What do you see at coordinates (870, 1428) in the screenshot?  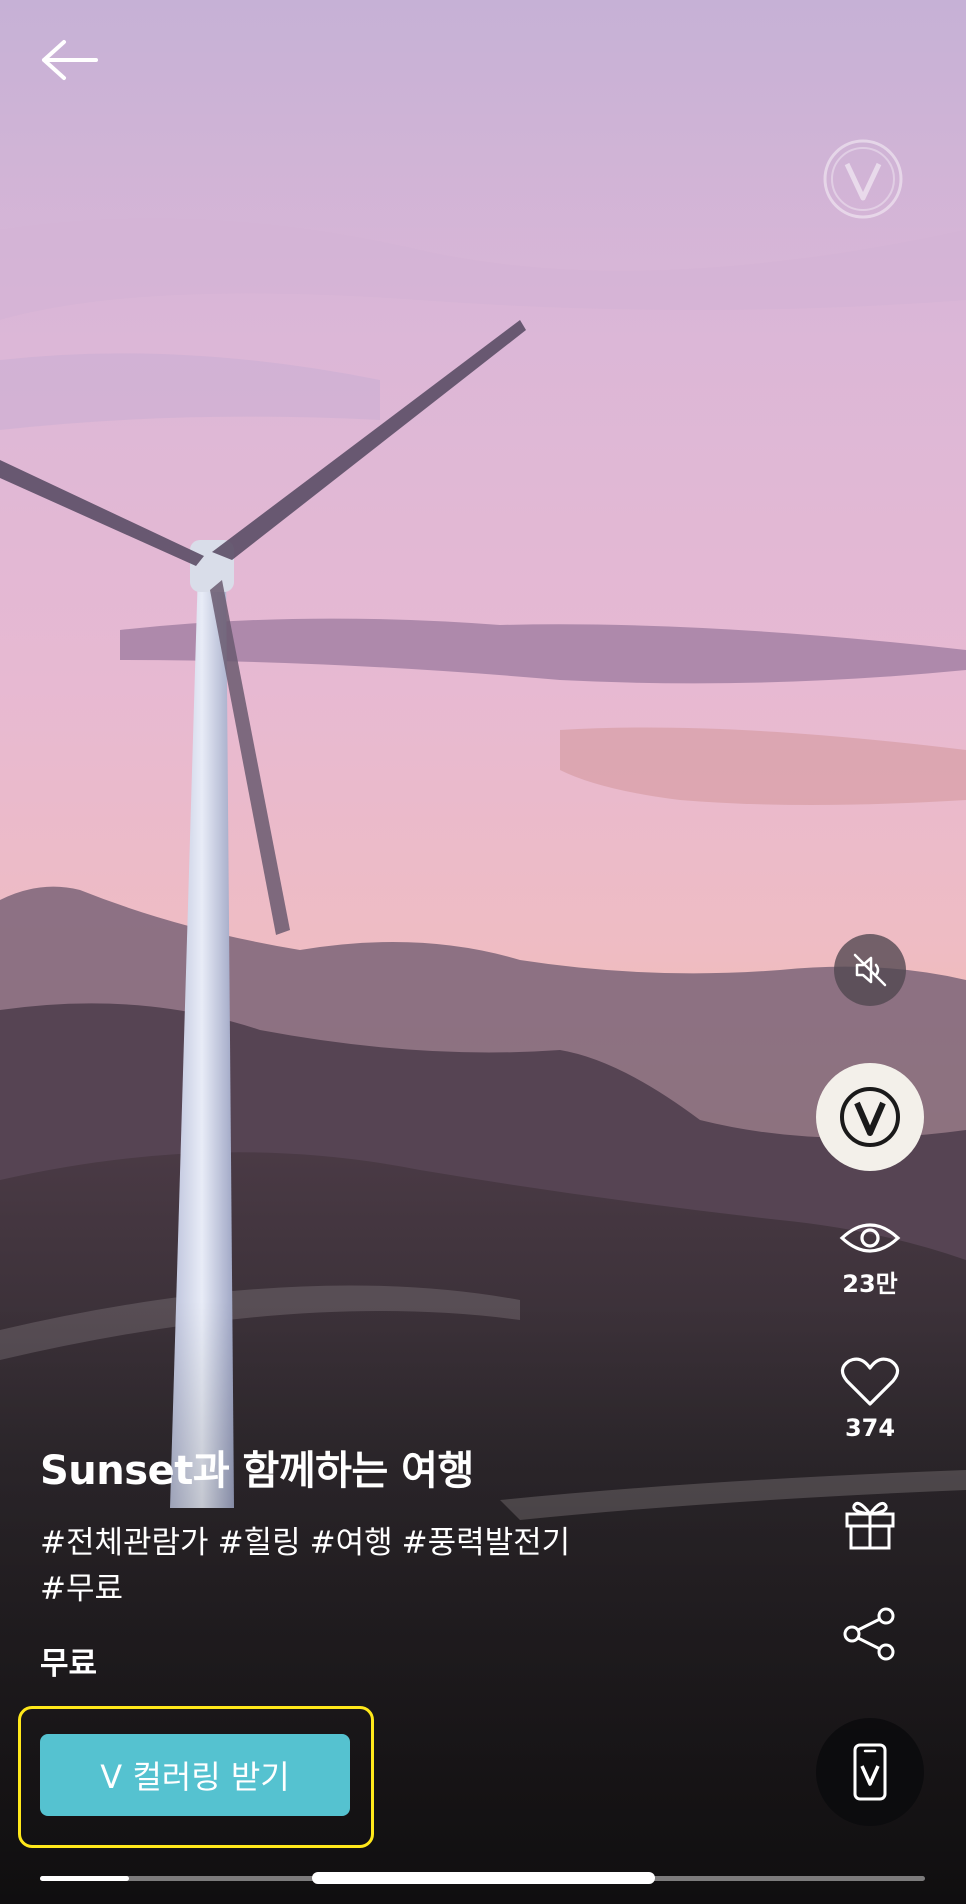 I see `likes-count: 374` at bounding box center [870, 1428].